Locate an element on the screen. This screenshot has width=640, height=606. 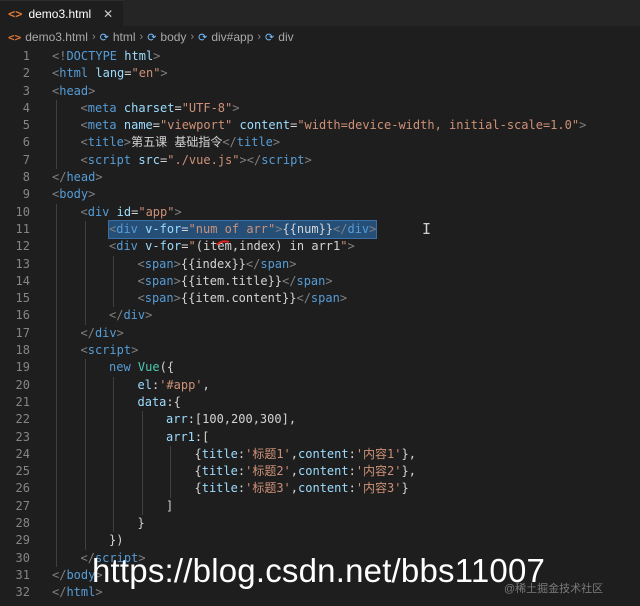
watermark-small: @稀土掘金技术社区 is located at coordinates (554, 589).